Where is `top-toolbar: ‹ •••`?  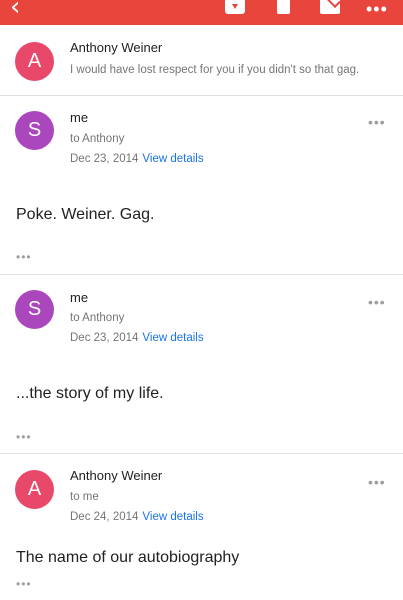 top-toolbar: ‹ ••• is located at coordinates (201, 12).